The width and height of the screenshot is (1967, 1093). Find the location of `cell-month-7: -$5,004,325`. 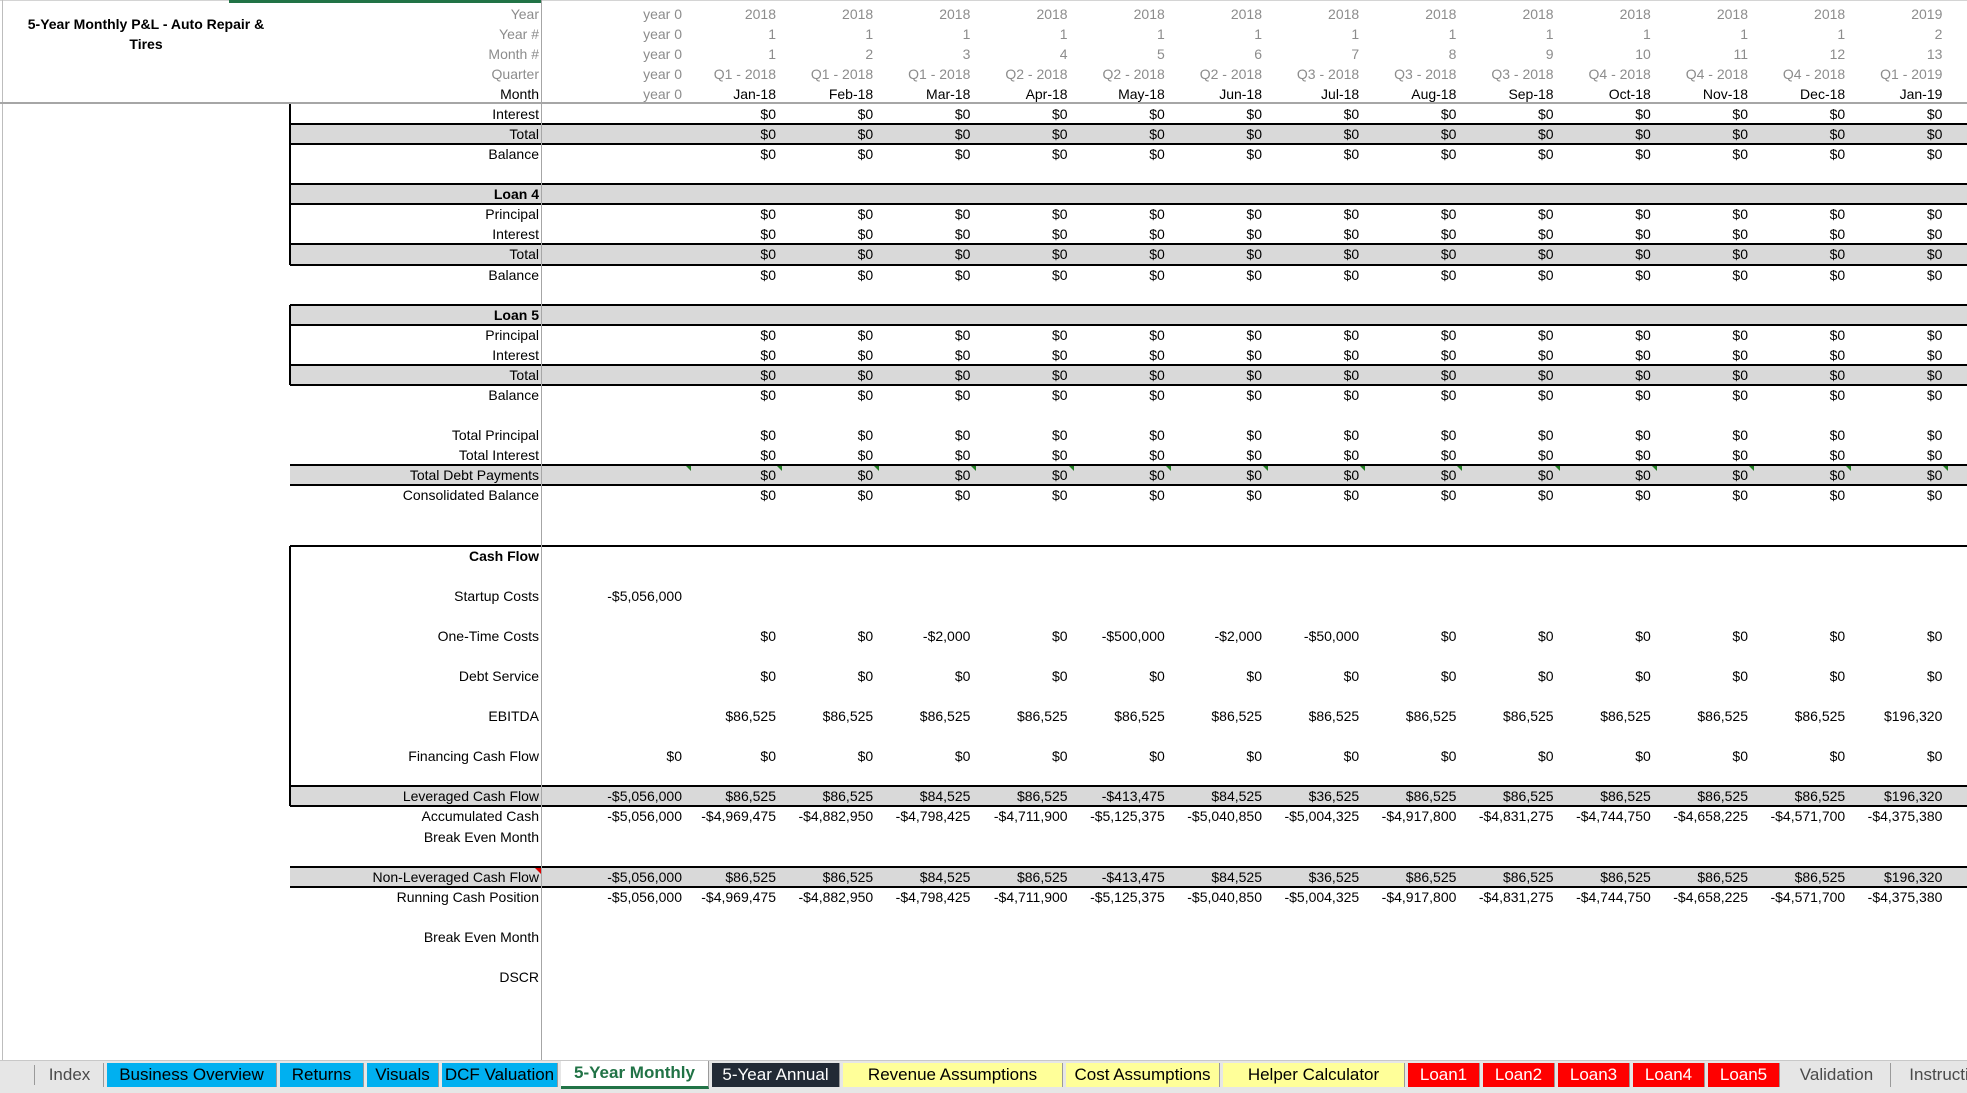

cell-month-7: -$5,004,325 is located at coordinates (1313, 897).